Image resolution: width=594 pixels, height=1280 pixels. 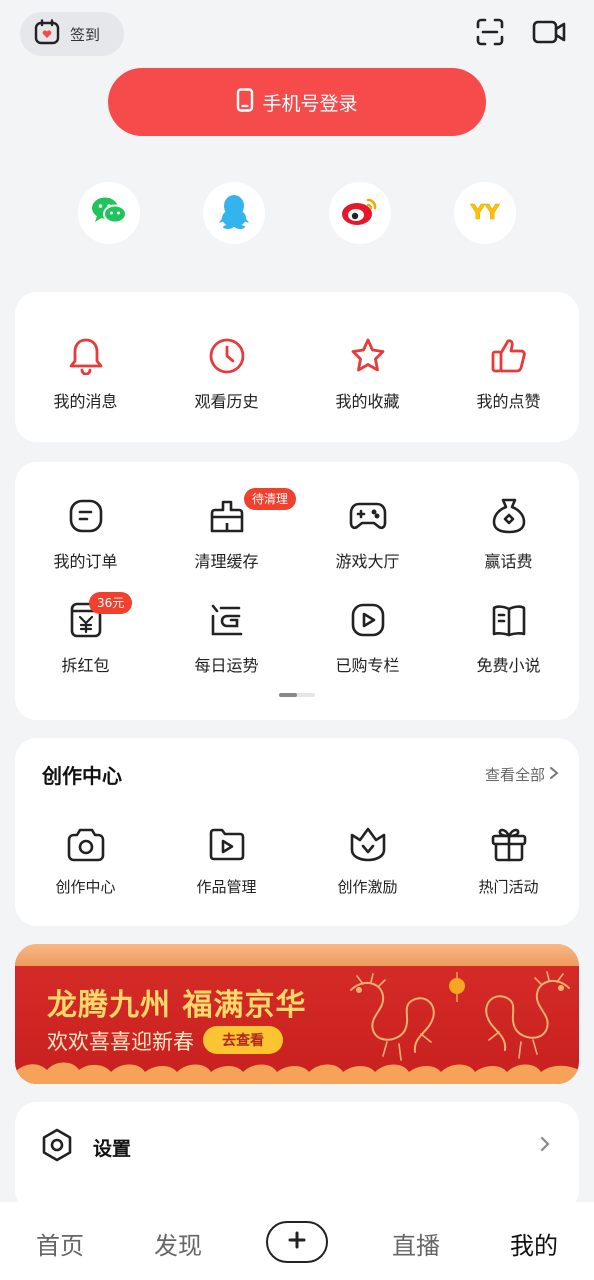 I want to click on hot-events-button: 热门活动, so click(x=508, y=860).